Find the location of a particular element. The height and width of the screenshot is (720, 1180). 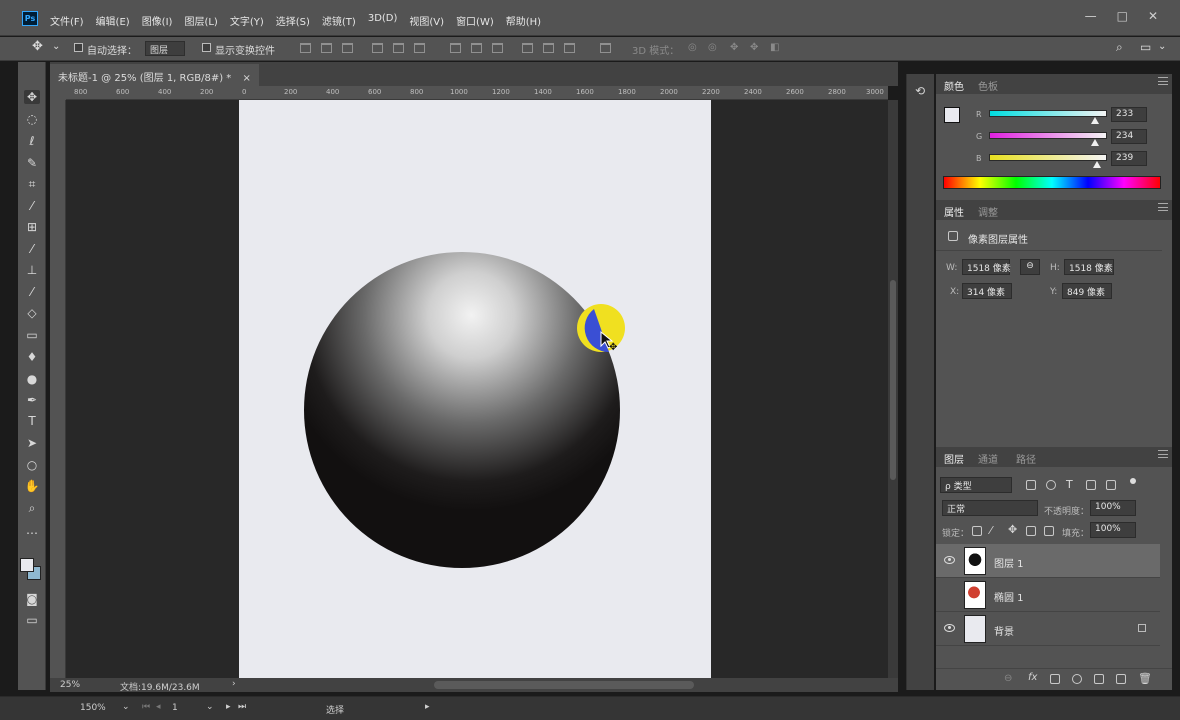

tab-layers: 图层 is located at coordinates (954, 458).